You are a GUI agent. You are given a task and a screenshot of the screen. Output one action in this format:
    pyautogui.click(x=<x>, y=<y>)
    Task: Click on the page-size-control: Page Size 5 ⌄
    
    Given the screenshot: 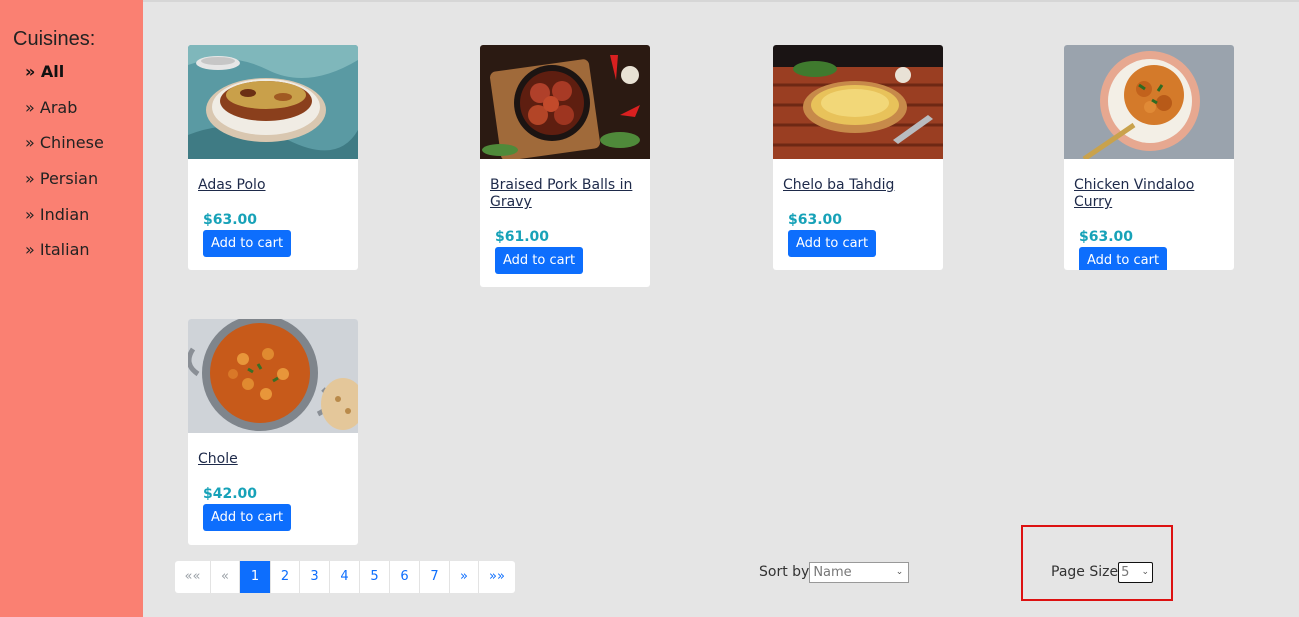 What is the action you would take?
    pyautogui.click(x=1102, y=572)
    